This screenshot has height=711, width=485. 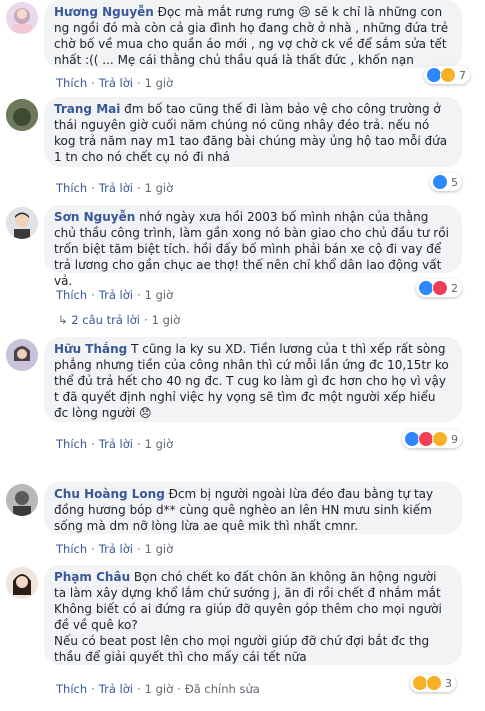 What do you see at coordinates (104, 12) in the screenshot?
I see `comment-author: Hương Nguyễn` at bounding box center [104, 12].